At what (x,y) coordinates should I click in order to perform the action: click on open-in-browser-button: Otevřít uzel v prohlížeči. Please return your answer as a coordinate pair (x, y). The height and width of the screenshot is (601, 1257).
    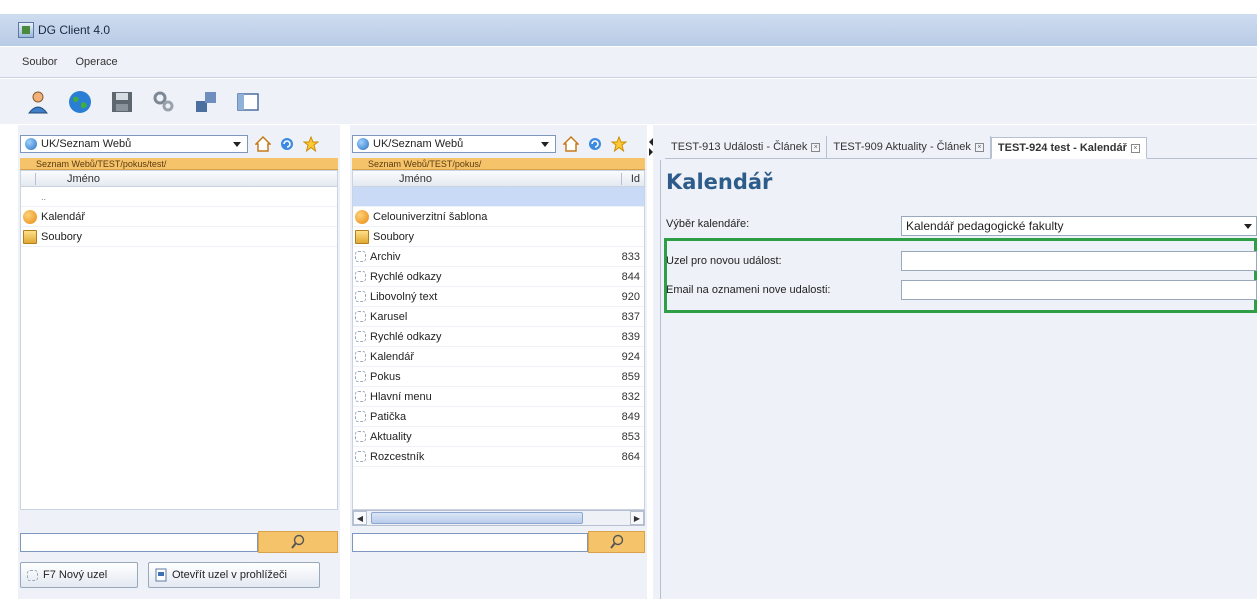
    Looking at the image, I should click on (234, 575).